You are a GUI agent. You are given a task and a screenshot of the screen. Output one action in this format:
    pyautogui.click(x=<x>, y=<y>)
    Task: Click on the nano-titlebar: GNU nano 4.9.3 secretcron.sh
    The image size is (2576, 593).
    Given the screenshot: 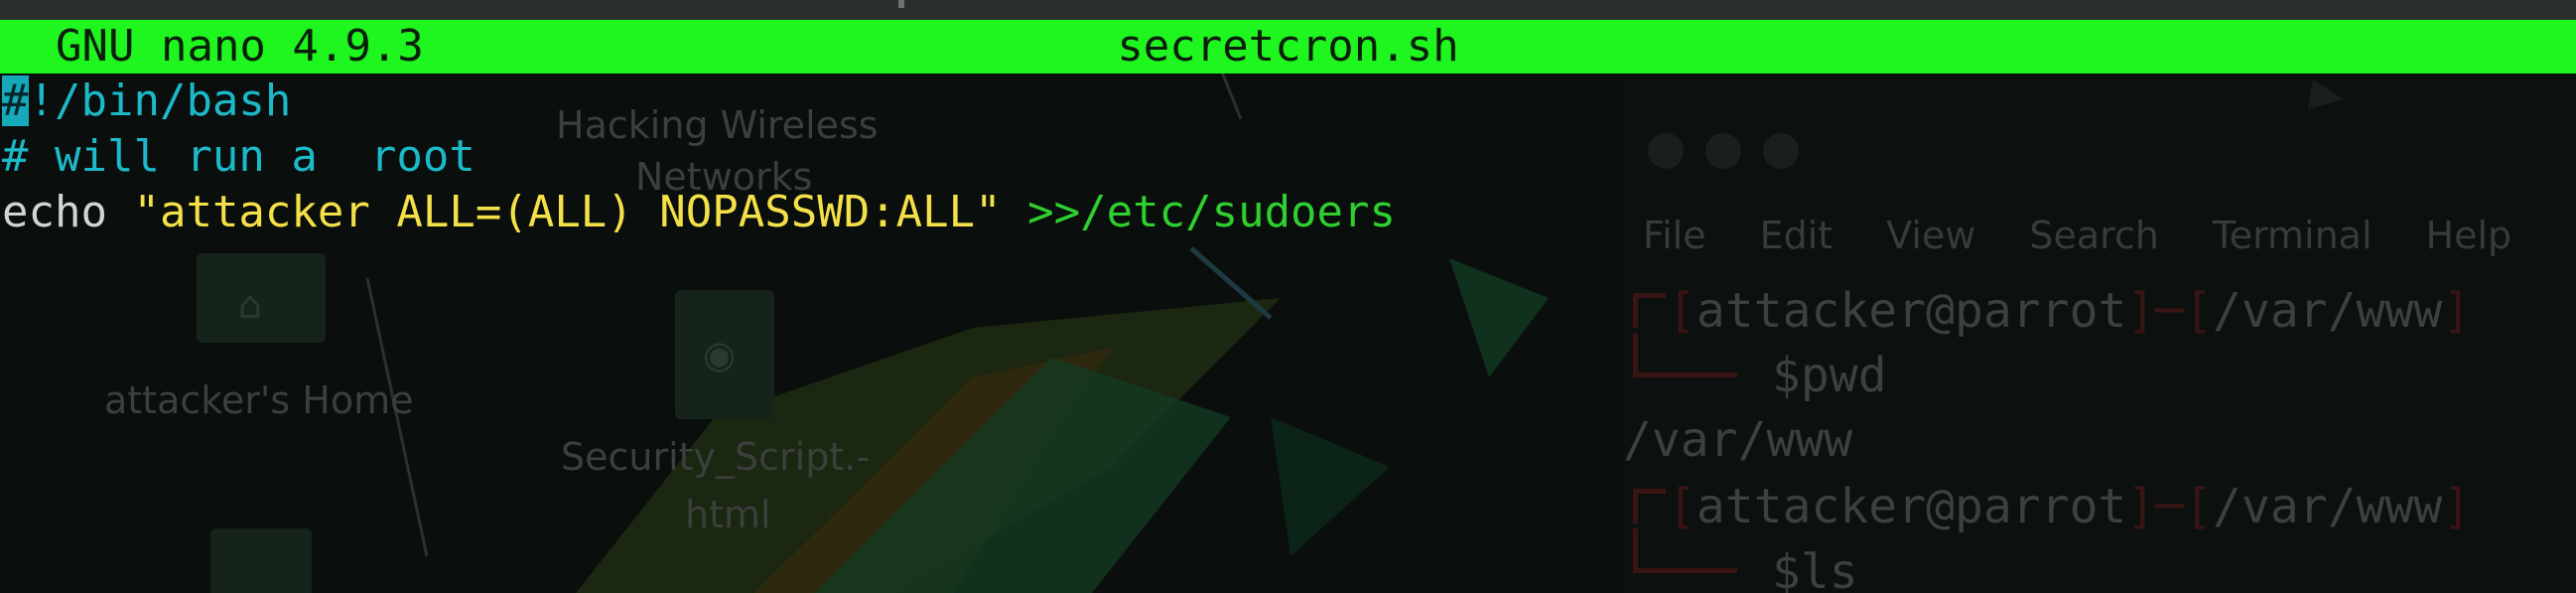 What is the action you would take?
    pyautogui.click(x=1288, y=47)
    